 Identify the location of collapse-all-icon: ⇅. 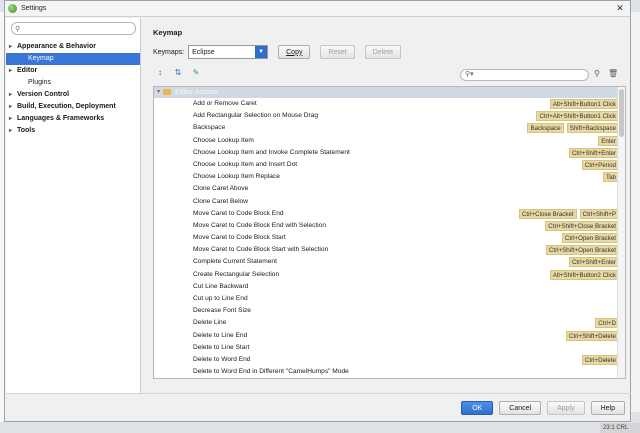
(178, 73).